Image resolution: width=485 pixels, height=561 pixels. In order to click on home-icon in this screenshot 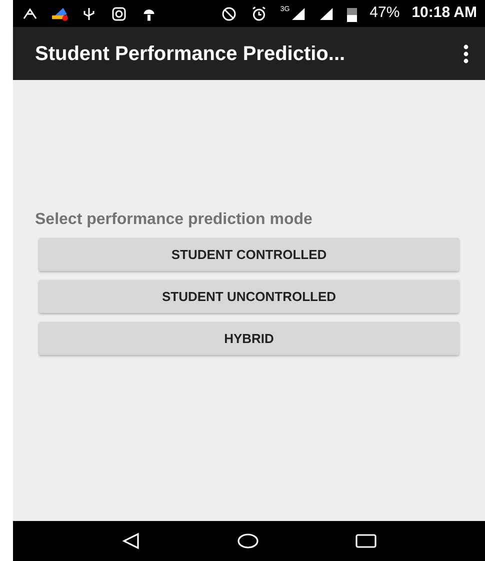, I will do `click(248, 541)`.